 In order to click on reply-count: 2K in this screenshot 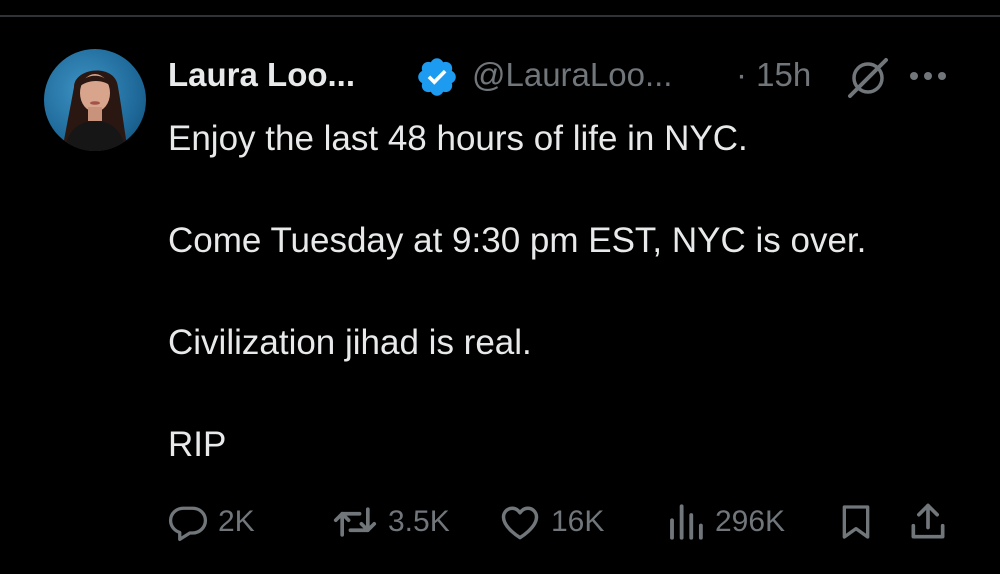, I will do `click(236, 521)`.